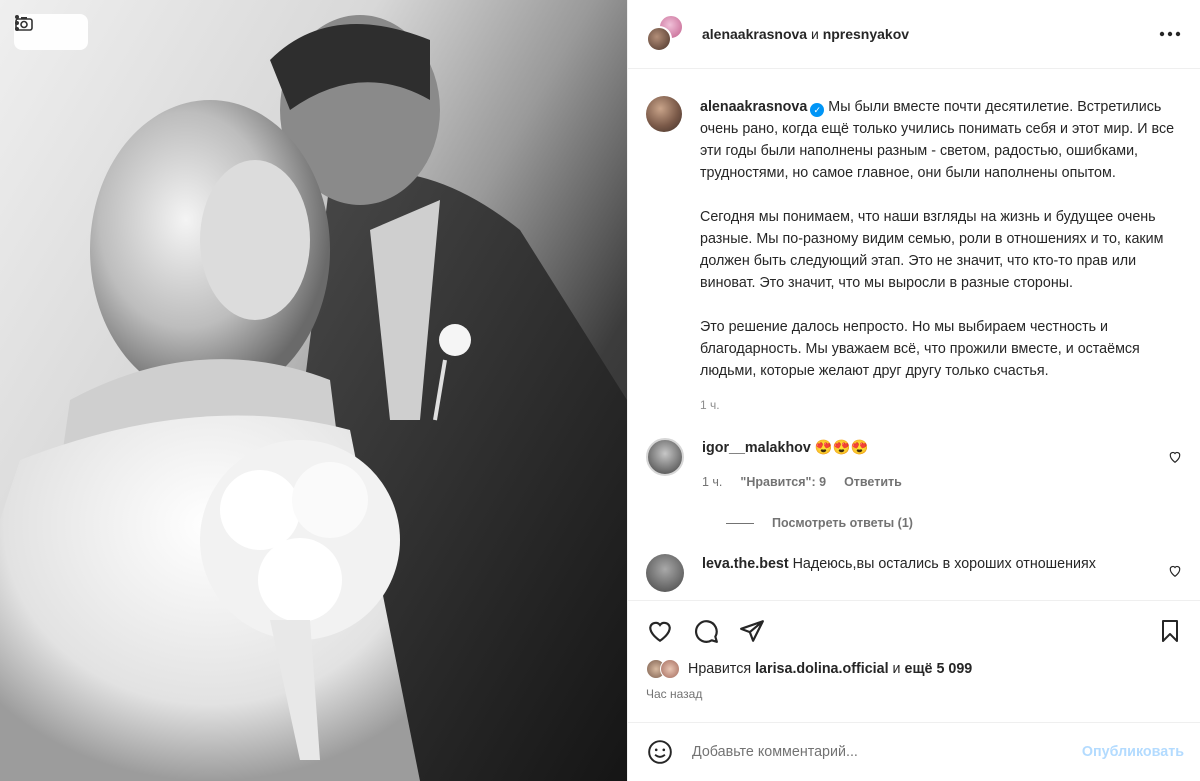  I want to click on post-header: alenaakrasnova и npresnyakov, so click(914, 34).